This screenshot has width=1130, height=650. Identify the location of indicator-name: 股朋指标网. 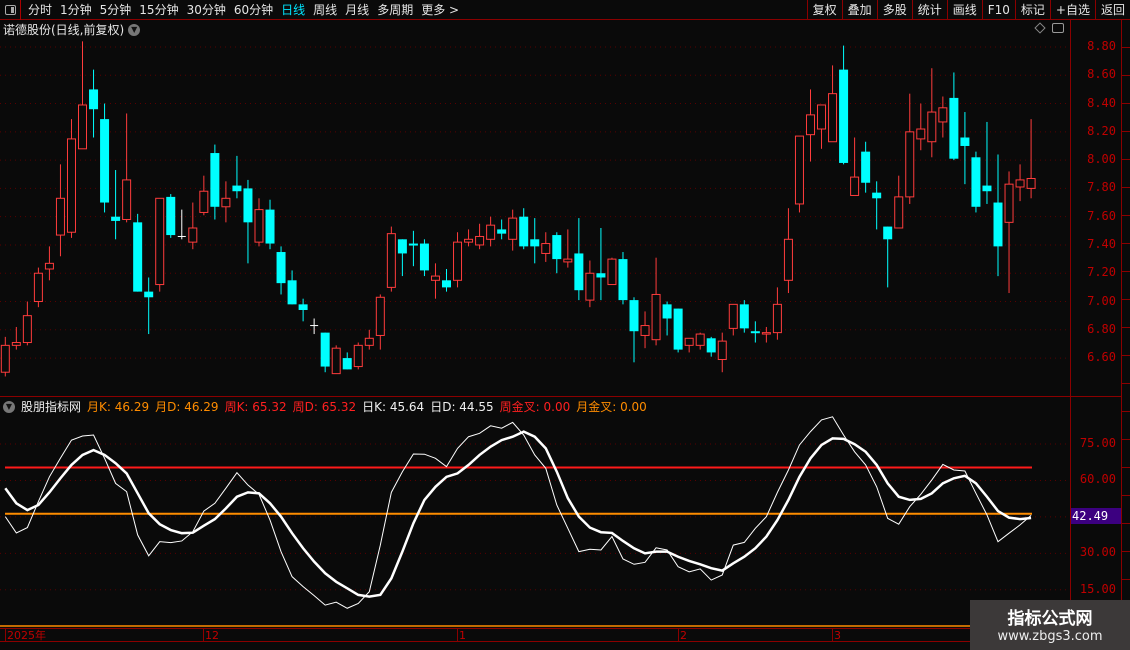
(51, 407).